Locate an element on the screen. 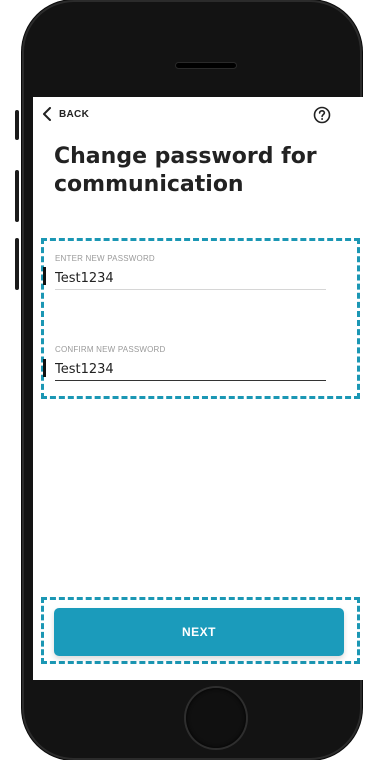  confirm-password-field: CONFIRM NEW PASSWORD is located at coordinates (190, 363).